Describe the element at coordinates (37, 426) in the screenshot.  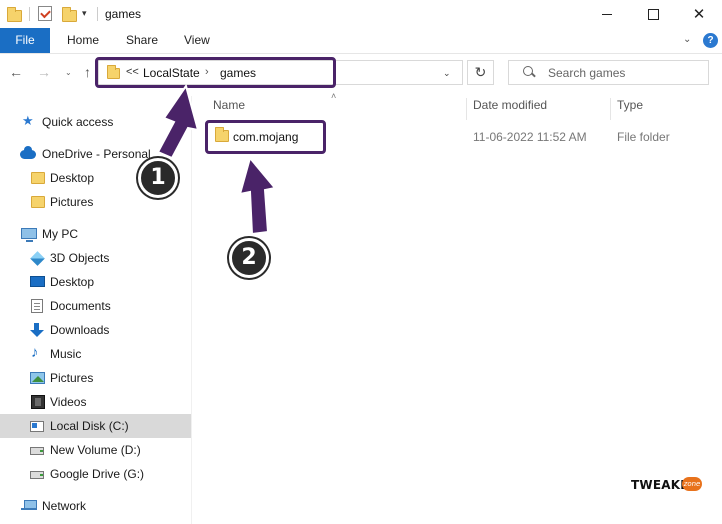
I see `local-disk-icon` at that location.